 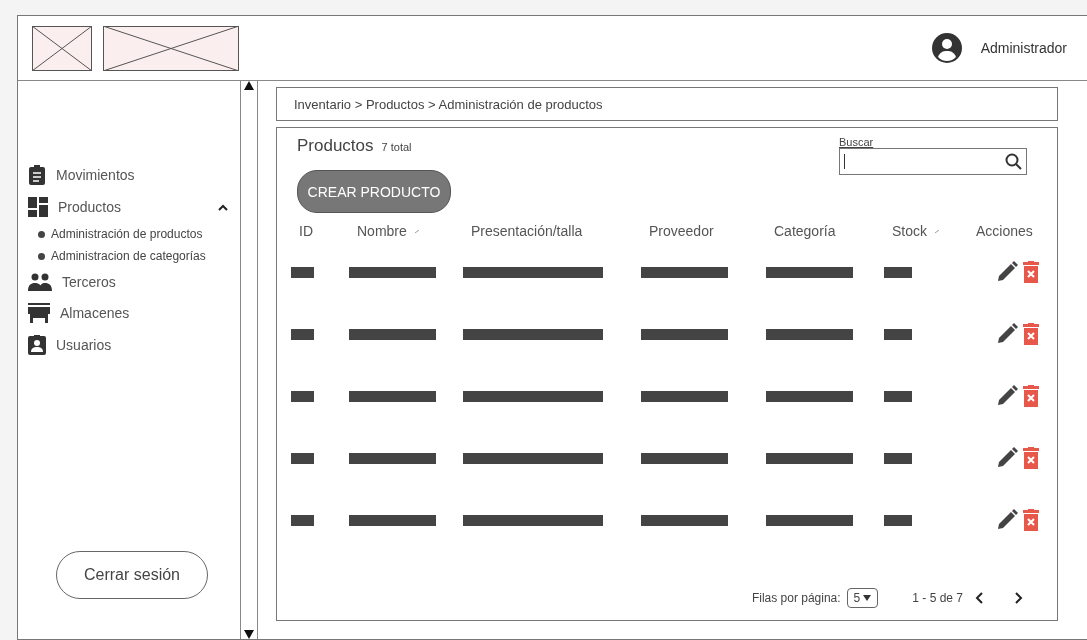 I want to click on store-icon, so click(x=39, y=313).